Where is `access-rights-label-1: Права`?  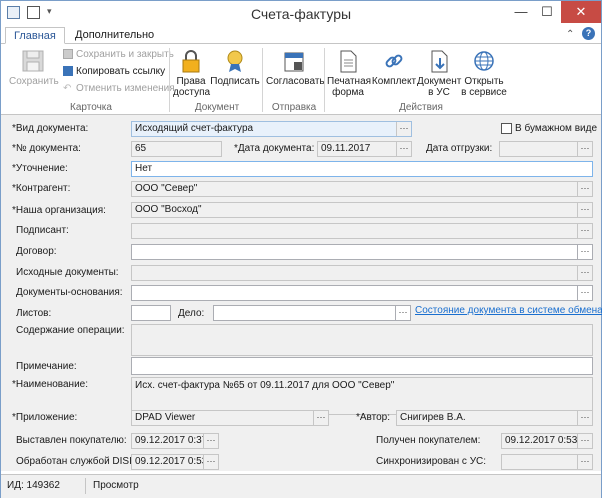 access-rights-label-1: Права is located at coordinates (191, 81).